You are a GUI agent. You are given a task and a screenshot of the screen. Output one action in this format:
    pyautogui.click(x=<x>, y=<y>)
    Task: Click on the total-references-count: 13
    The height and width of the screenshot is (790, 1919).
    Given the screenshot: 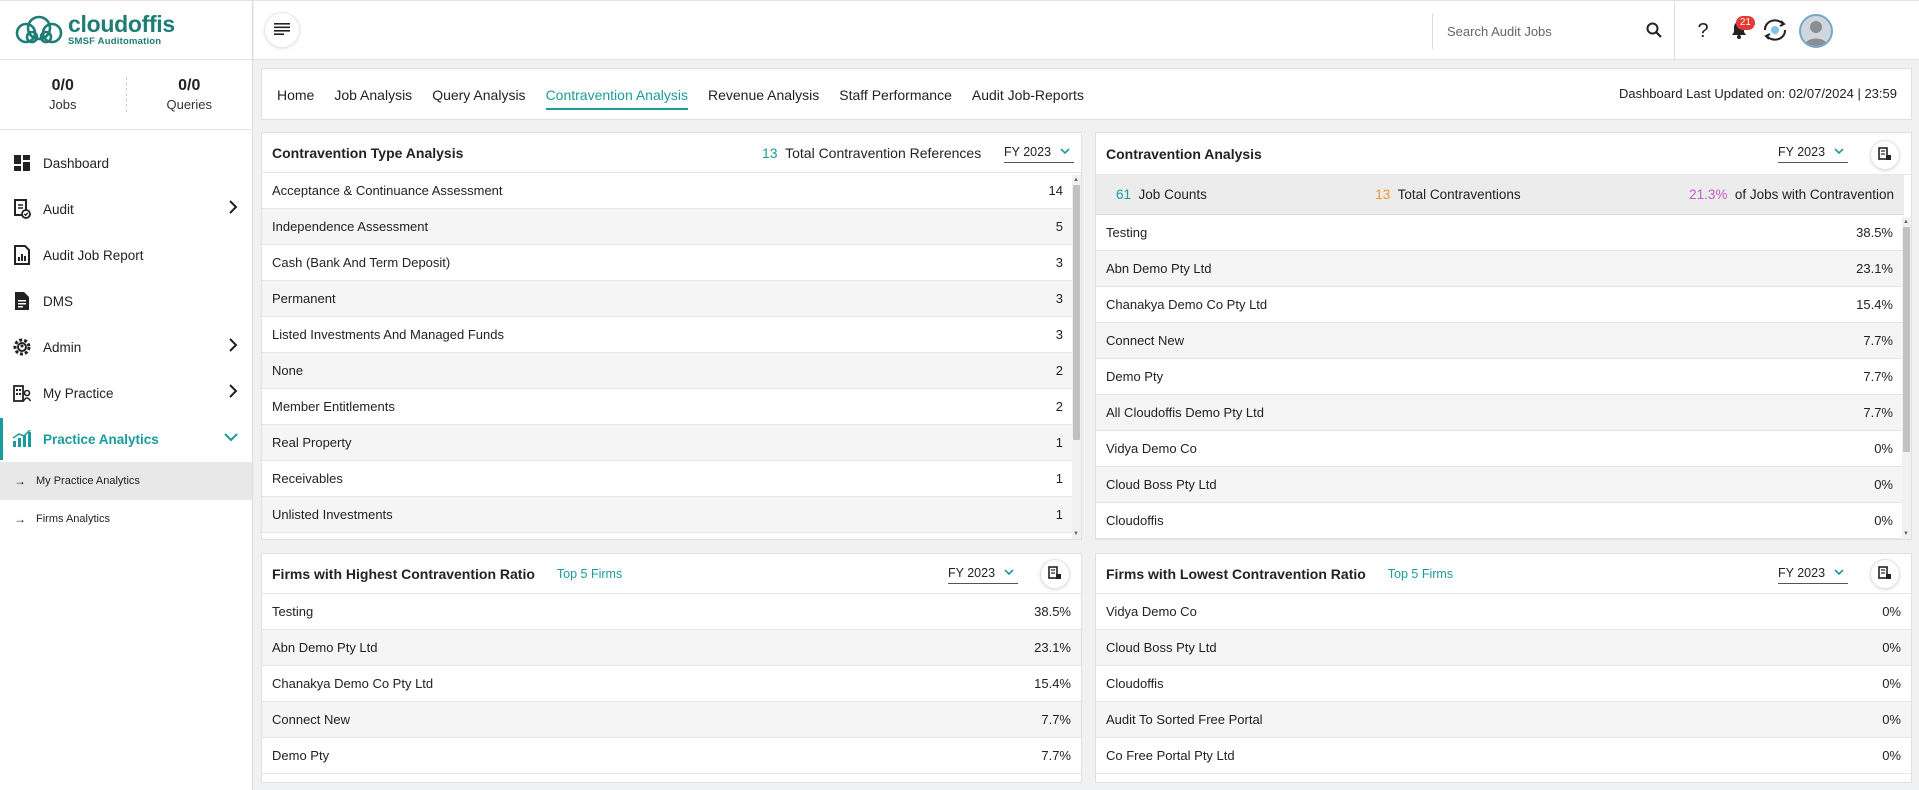 What is the action you would take?
    pyautogui.click(x=770, y=153)
    